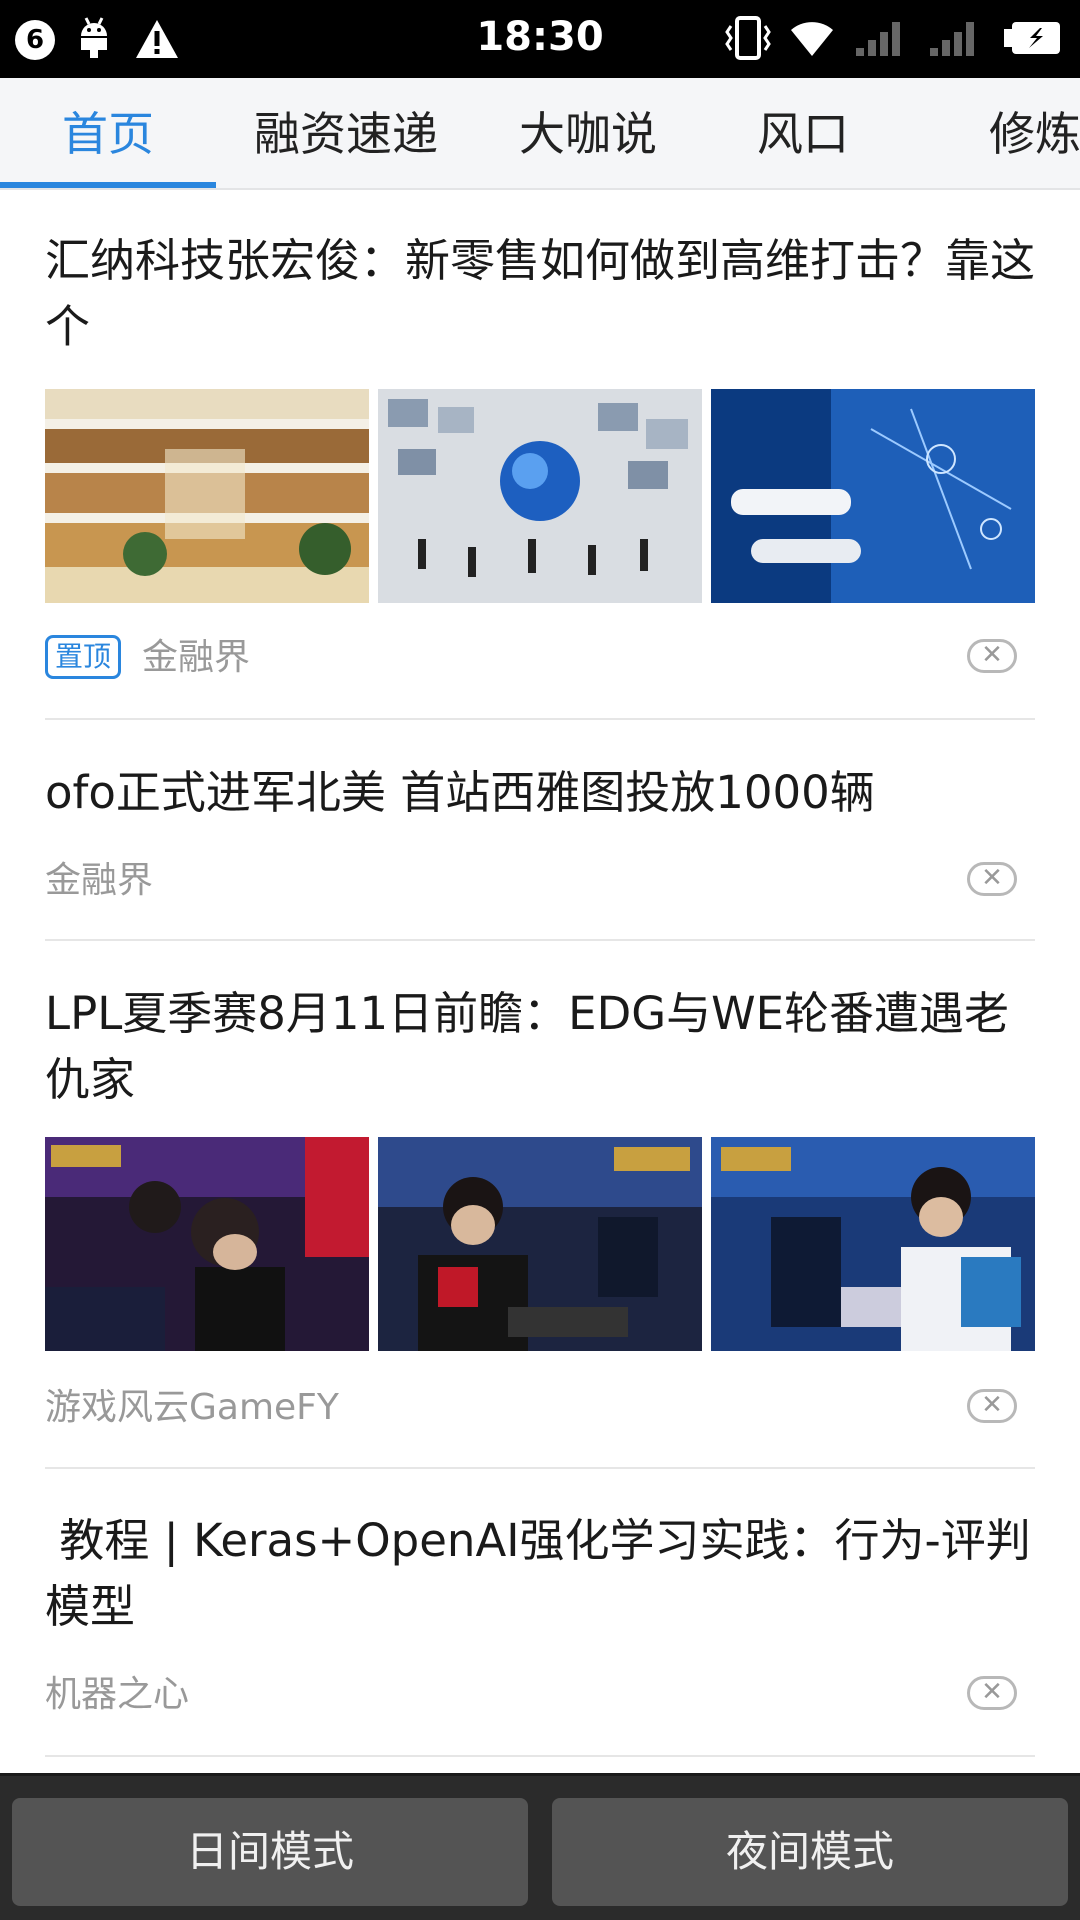 The height and width of the screenshot is (1920, 1080). What do you see at coordinates (157, 39) in the screenshot?
I see `warning-icon` at bounding box center [157, 39].